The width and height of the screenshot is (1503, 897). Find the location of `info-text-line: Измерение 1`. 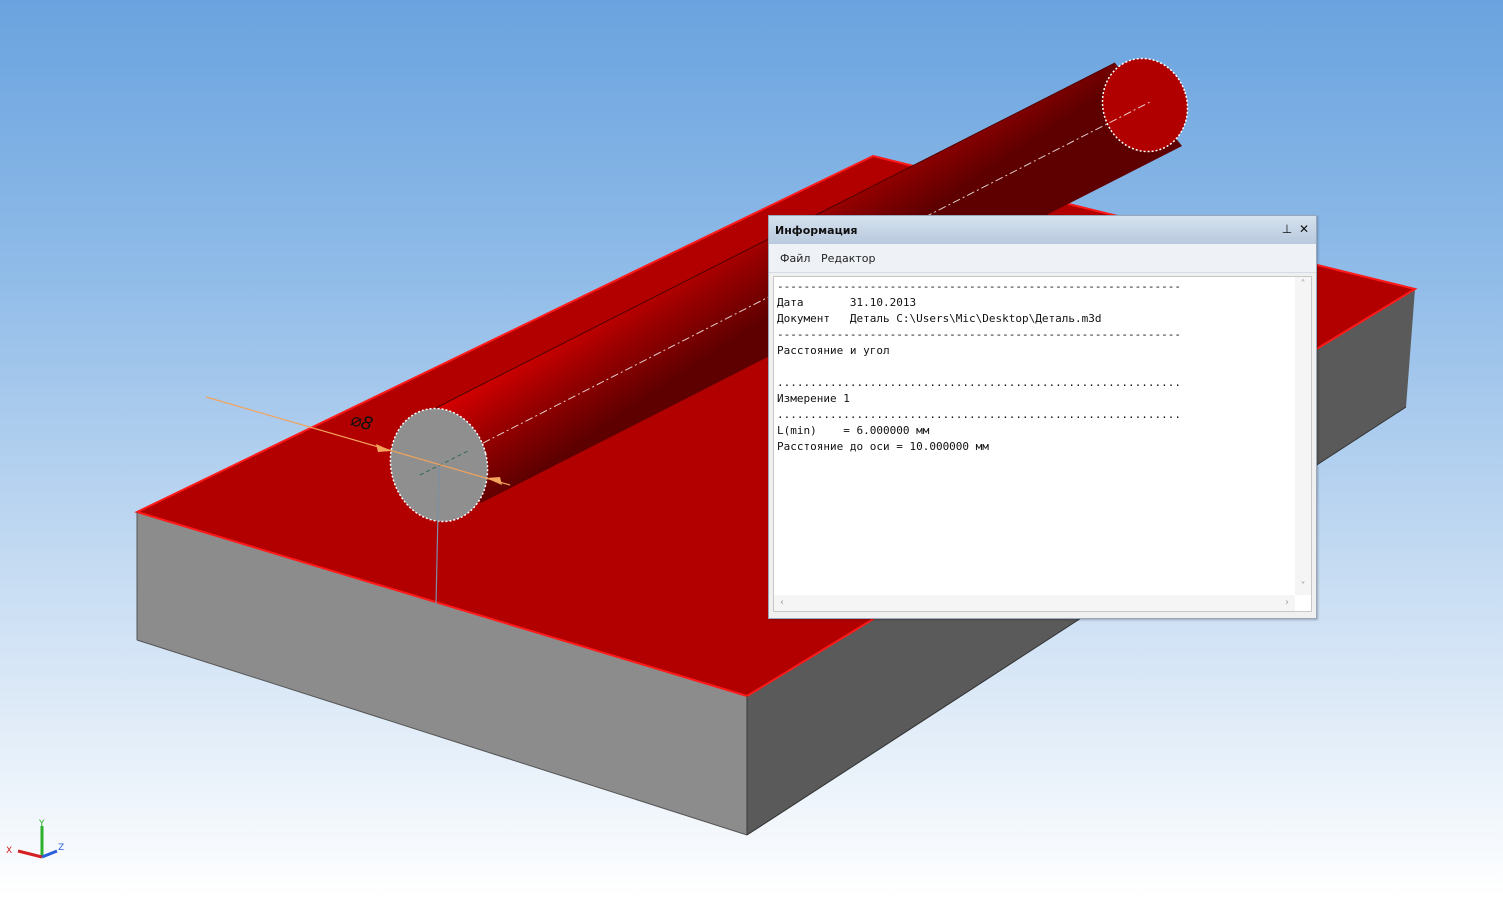

info-text-line: Измерение 1 is located at coordinates (813, 398).